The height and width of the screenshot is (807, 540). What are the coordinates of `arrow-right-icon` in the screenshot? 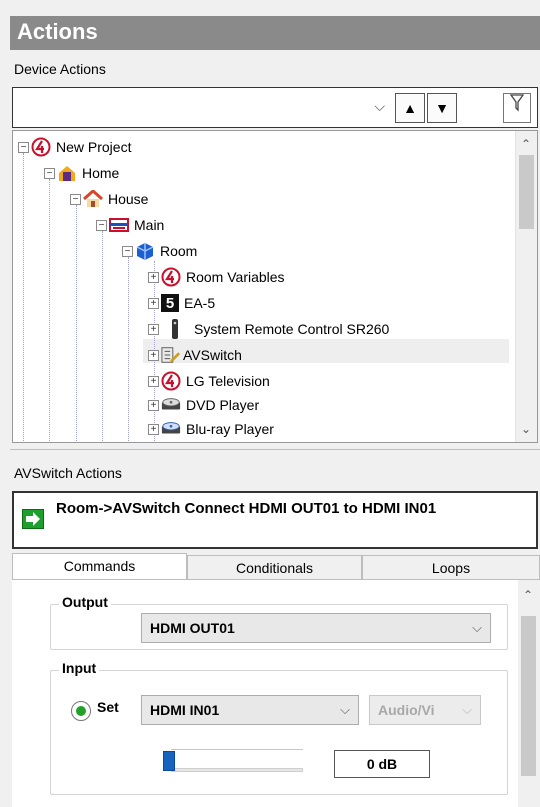 It's located at (33, 519).